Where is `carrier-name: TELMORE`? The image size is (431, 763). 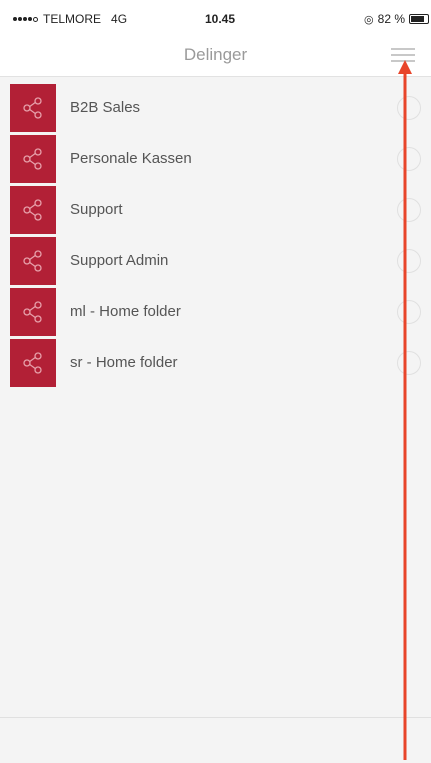
carrier-name: TELMORE is located at coordinates (72, 19).